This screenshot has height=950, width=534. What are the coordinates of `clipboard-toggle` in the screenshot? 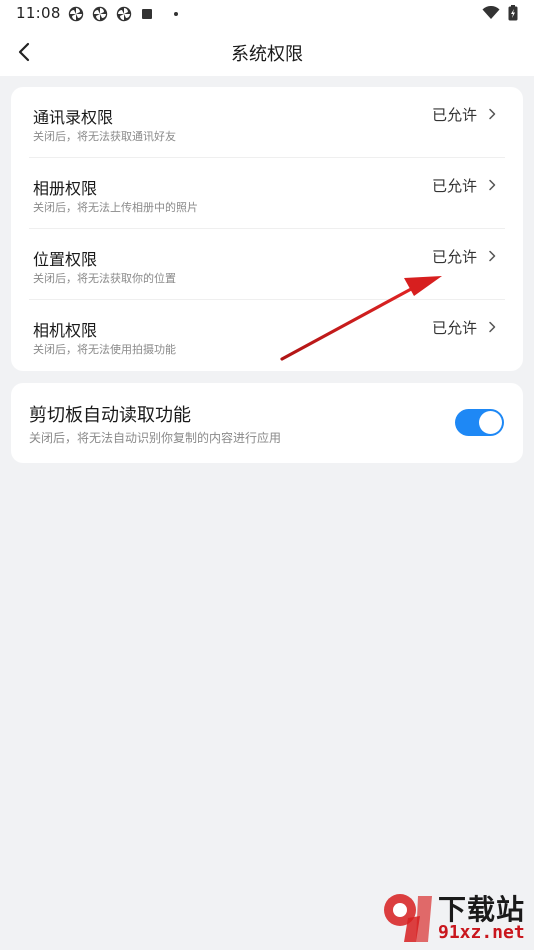 It's located at (479, 422).